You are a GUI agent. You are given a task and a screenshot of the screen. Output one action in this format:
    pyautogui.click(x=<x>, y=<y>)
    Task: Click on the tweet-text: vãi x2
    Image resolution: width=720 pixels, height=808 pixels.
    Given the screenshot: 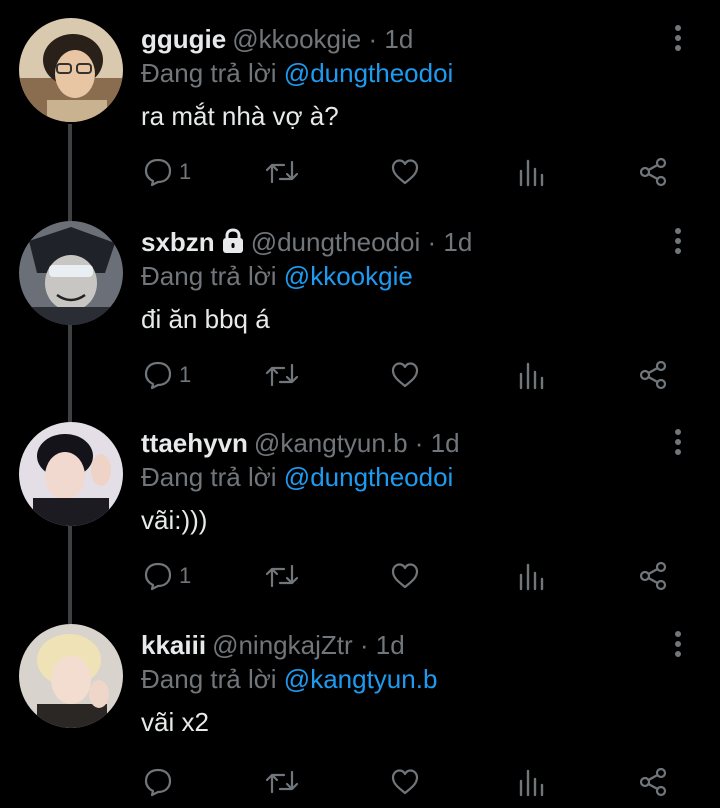 What is the action you would take?
    pyautogui.click(x=175, y=722)
    